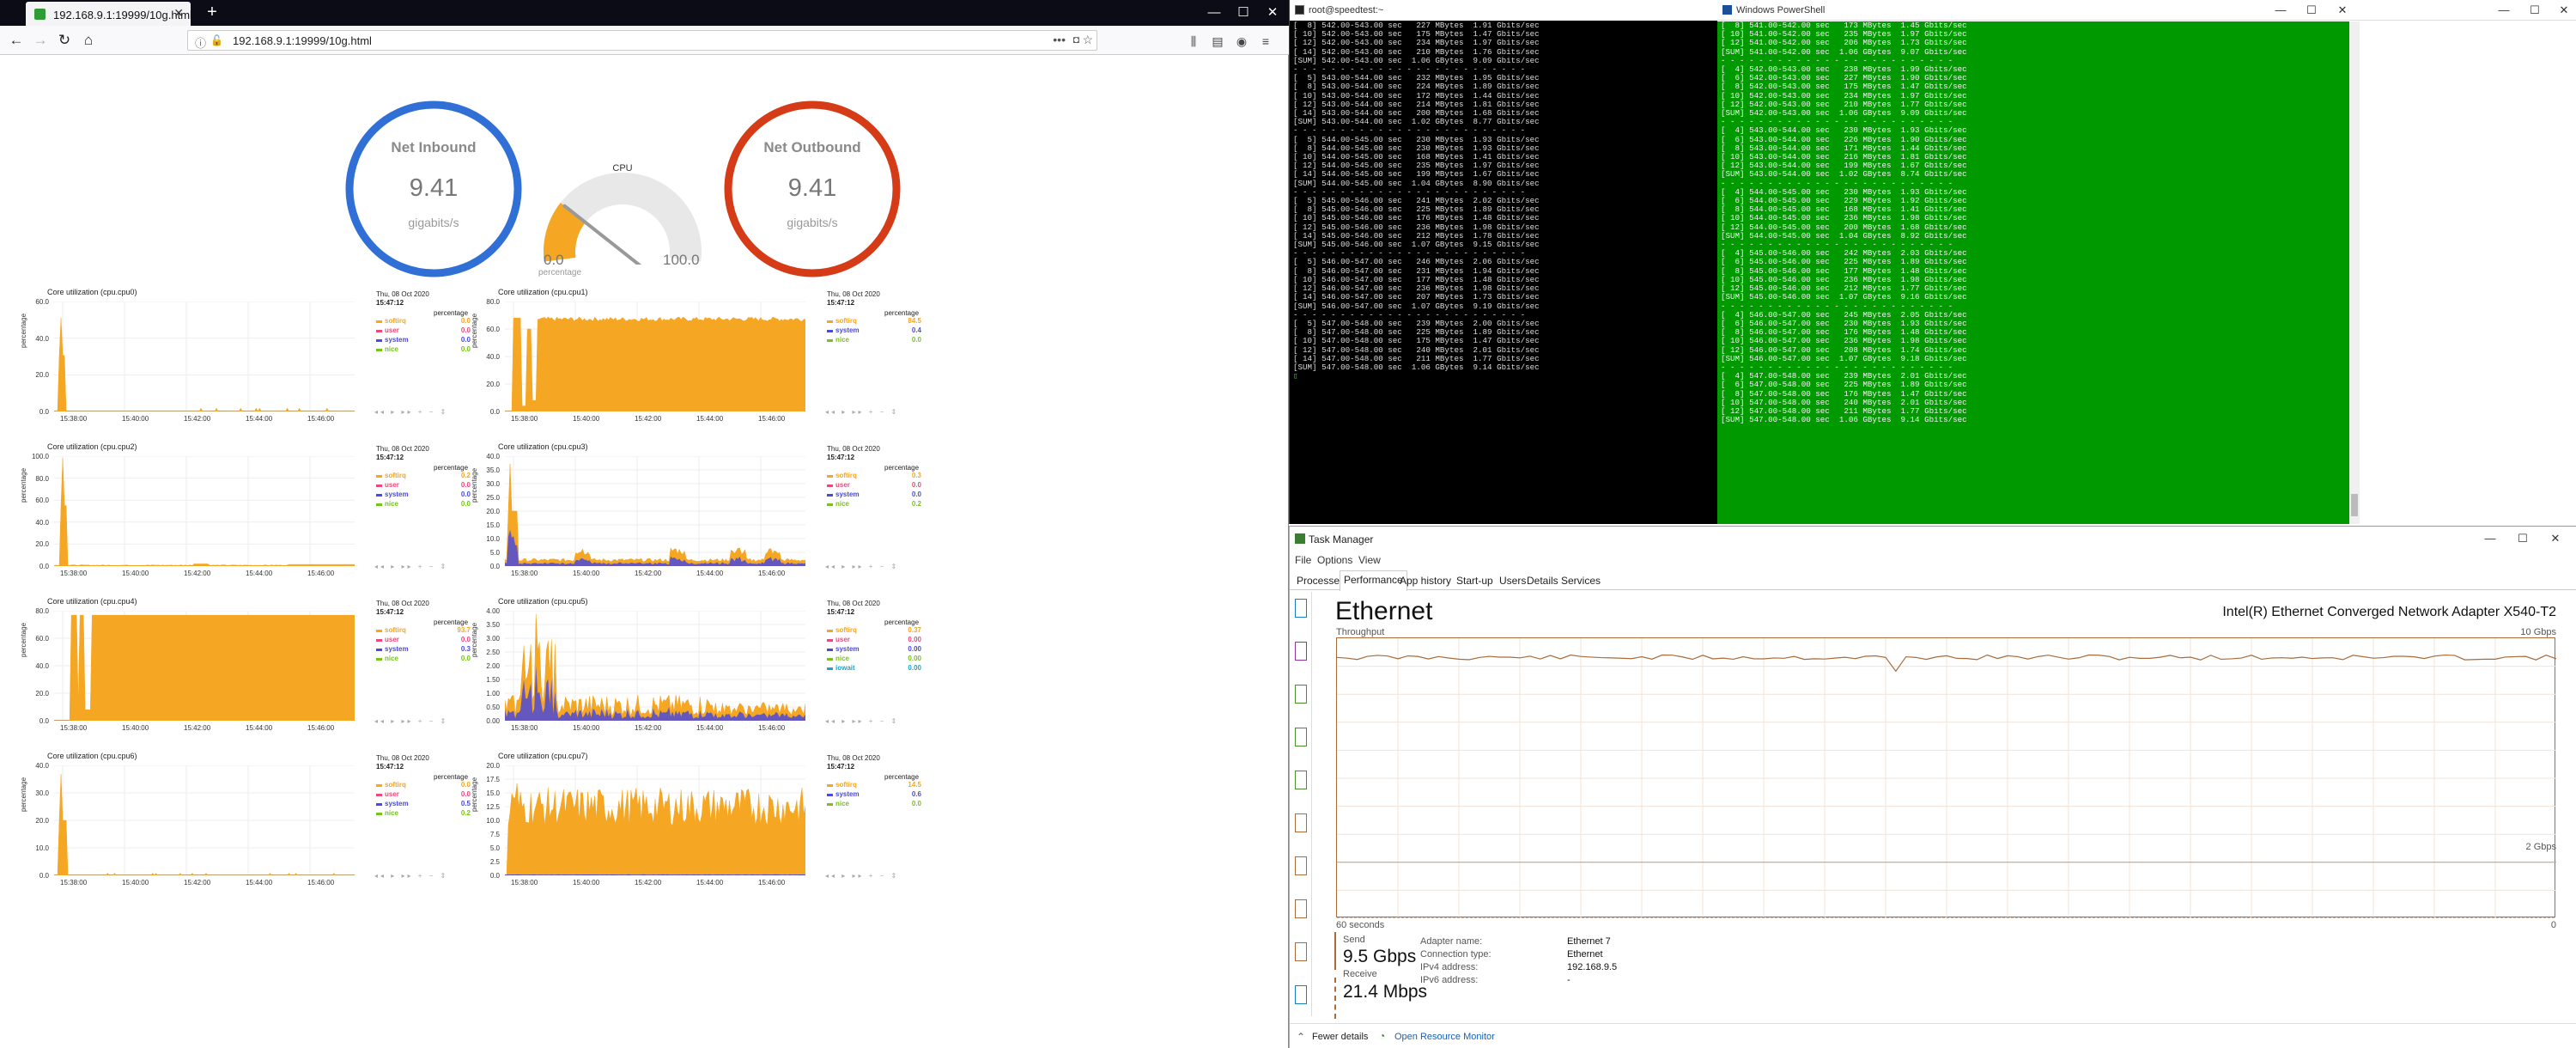  What do you see at coordinates (64, 41) in the screenshot?
I see `reload-button: ↻` at bounding box center [64, 41].